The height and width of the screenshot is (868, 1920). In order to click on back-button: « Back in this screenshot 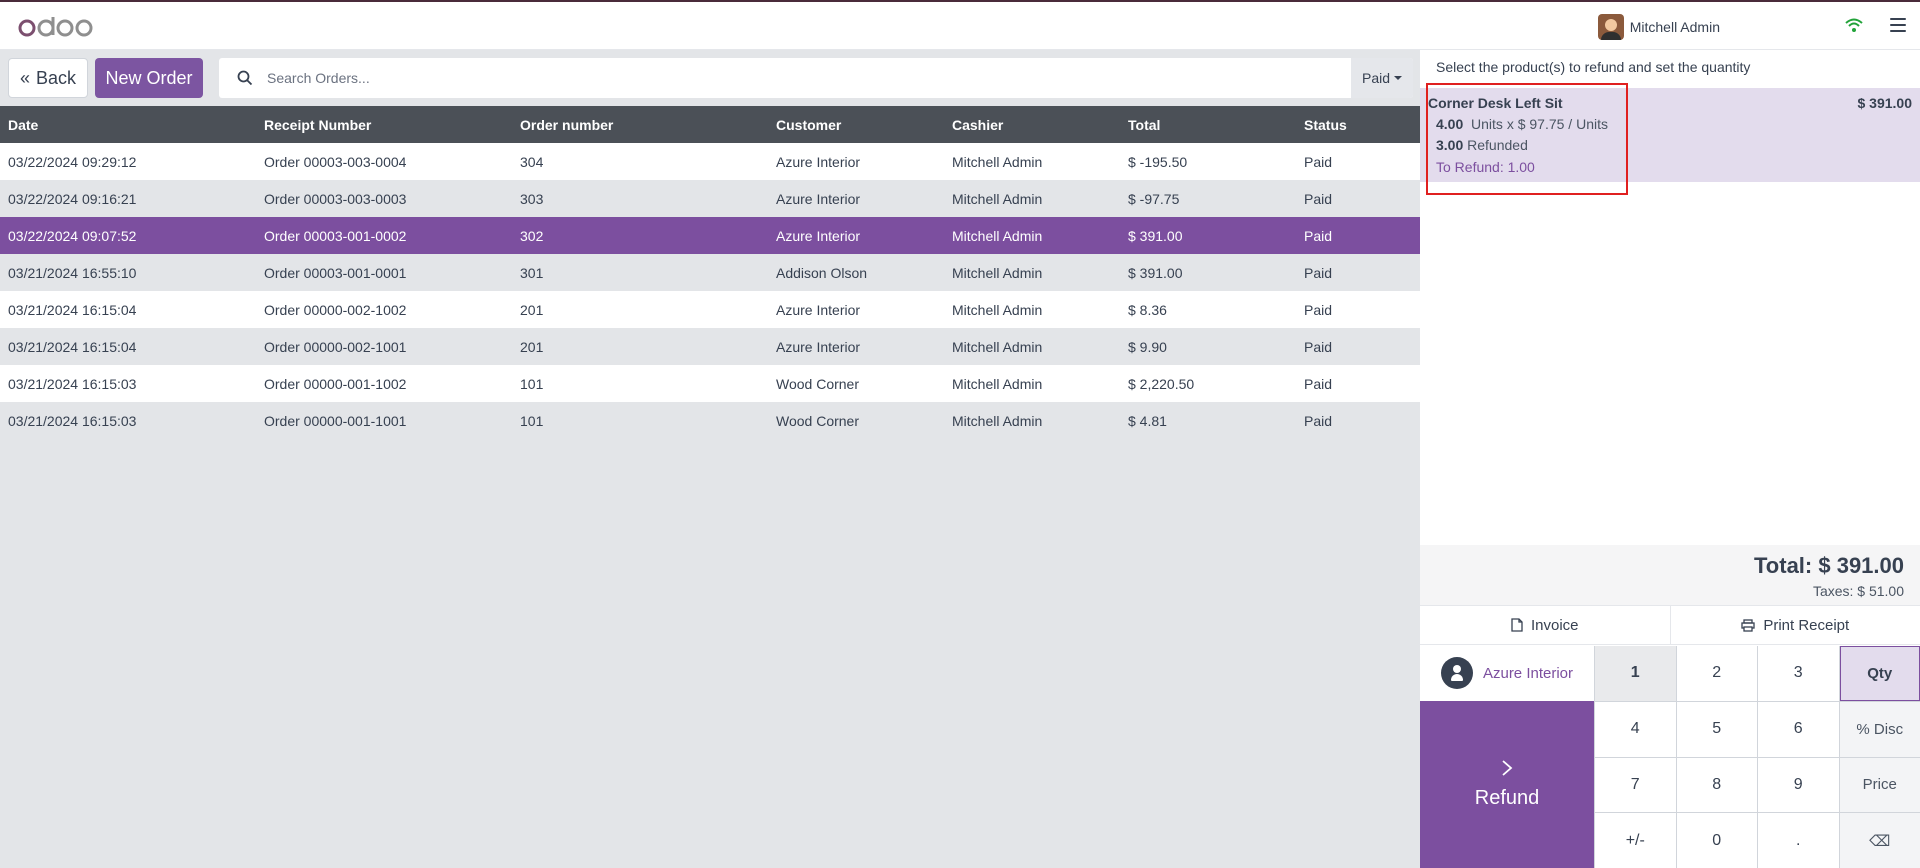, I will do `click(48, 78)`.